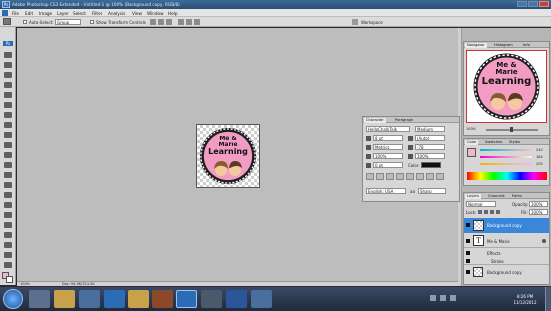 The height and width of the screenshot is (311, 551). What do you see at coordinates (8, 55) in the screenshot?
I see `move-tool-icon` at bounding box center [8, 55].